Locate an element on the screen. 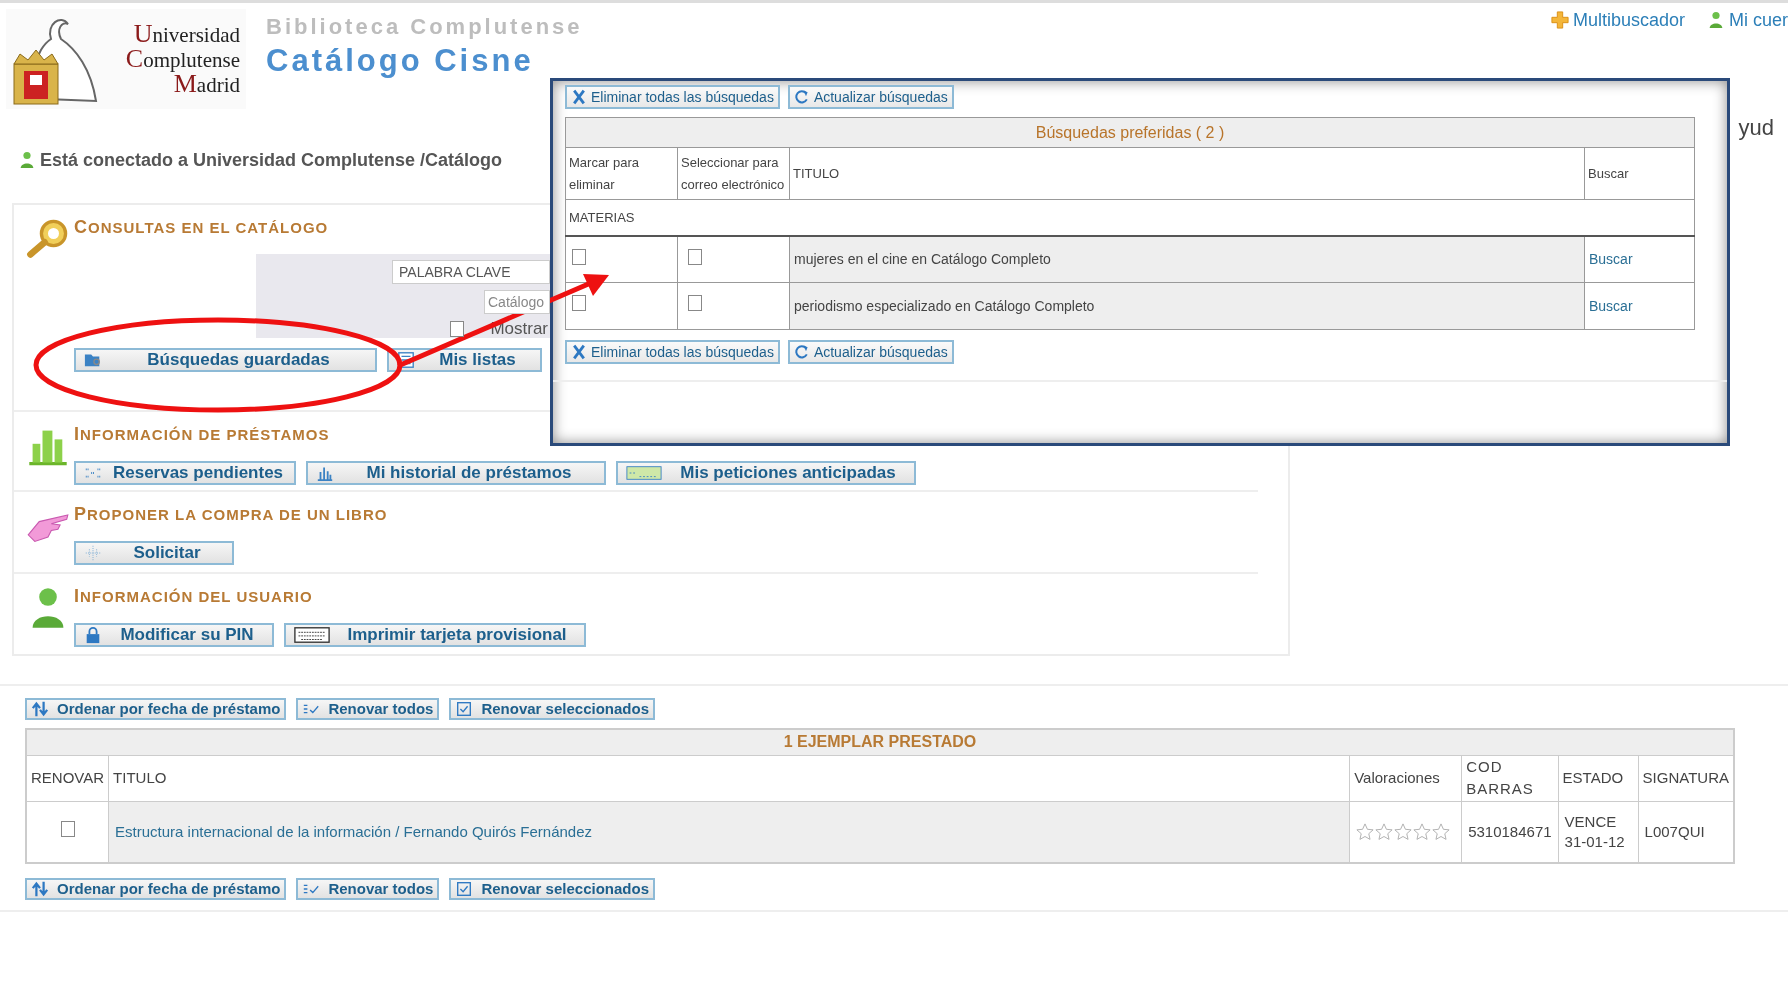 Image resolution: width=1788 pixels, height=987 pixels. catalog-select: Catálogo is located at coordinates (517, 302).